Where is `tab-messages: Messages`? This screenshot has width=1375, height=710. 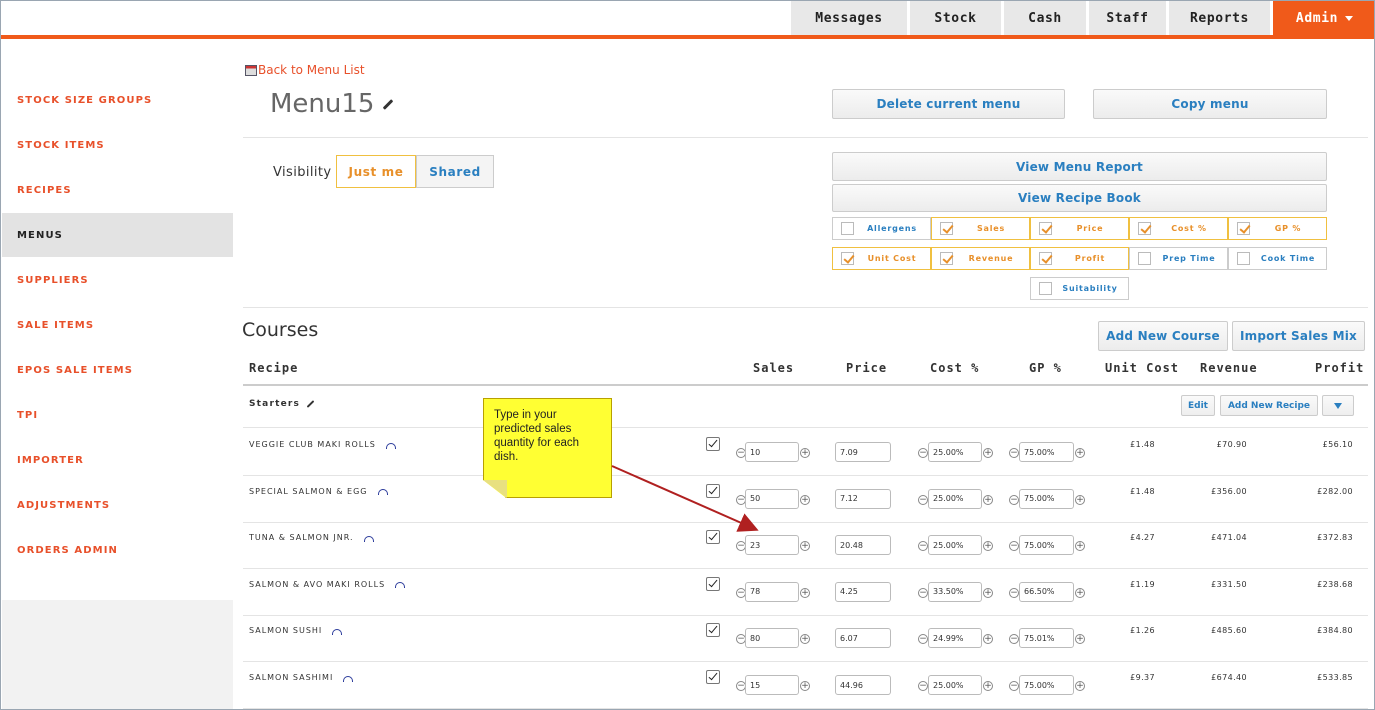
tab-messages: Messages is located at coordinates (849, 18).